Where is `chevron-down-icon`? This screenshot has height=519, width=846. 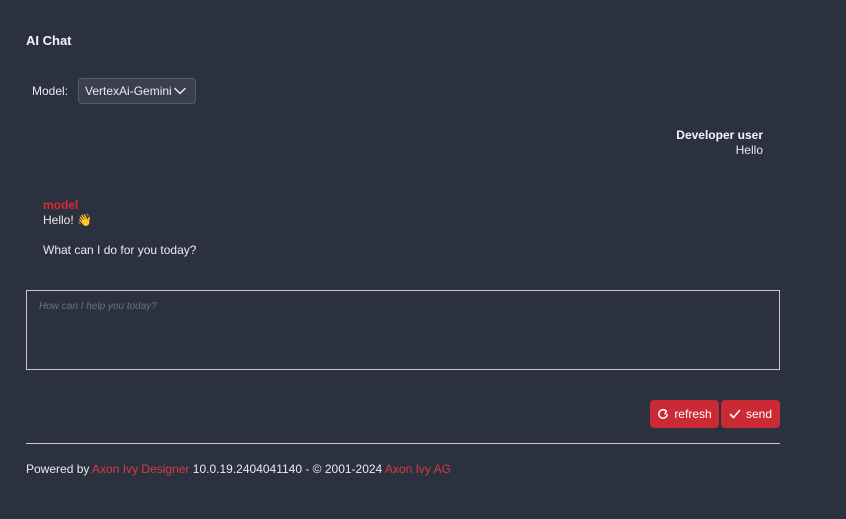 chevron-down-icon is located at coordinates (180, 91).